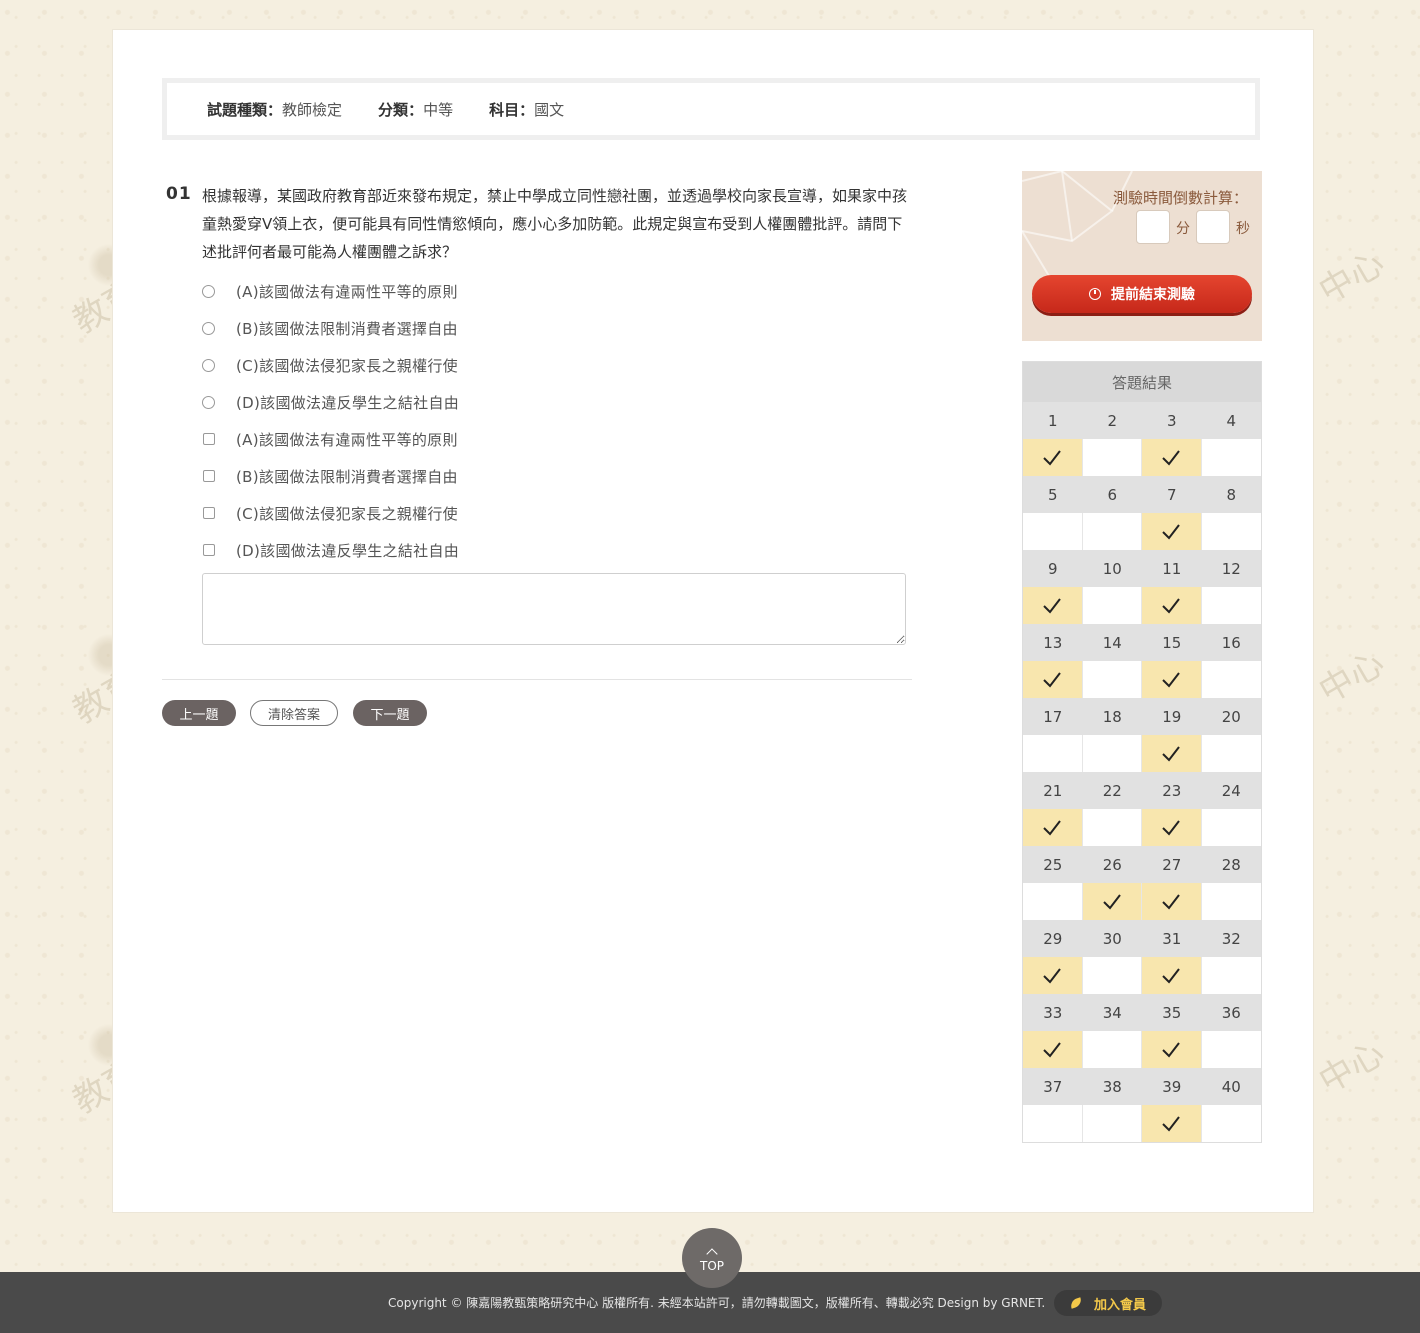 This screenshot has width=1420, height=1333. I want to click on question-37-status, so click(1053, 1123).